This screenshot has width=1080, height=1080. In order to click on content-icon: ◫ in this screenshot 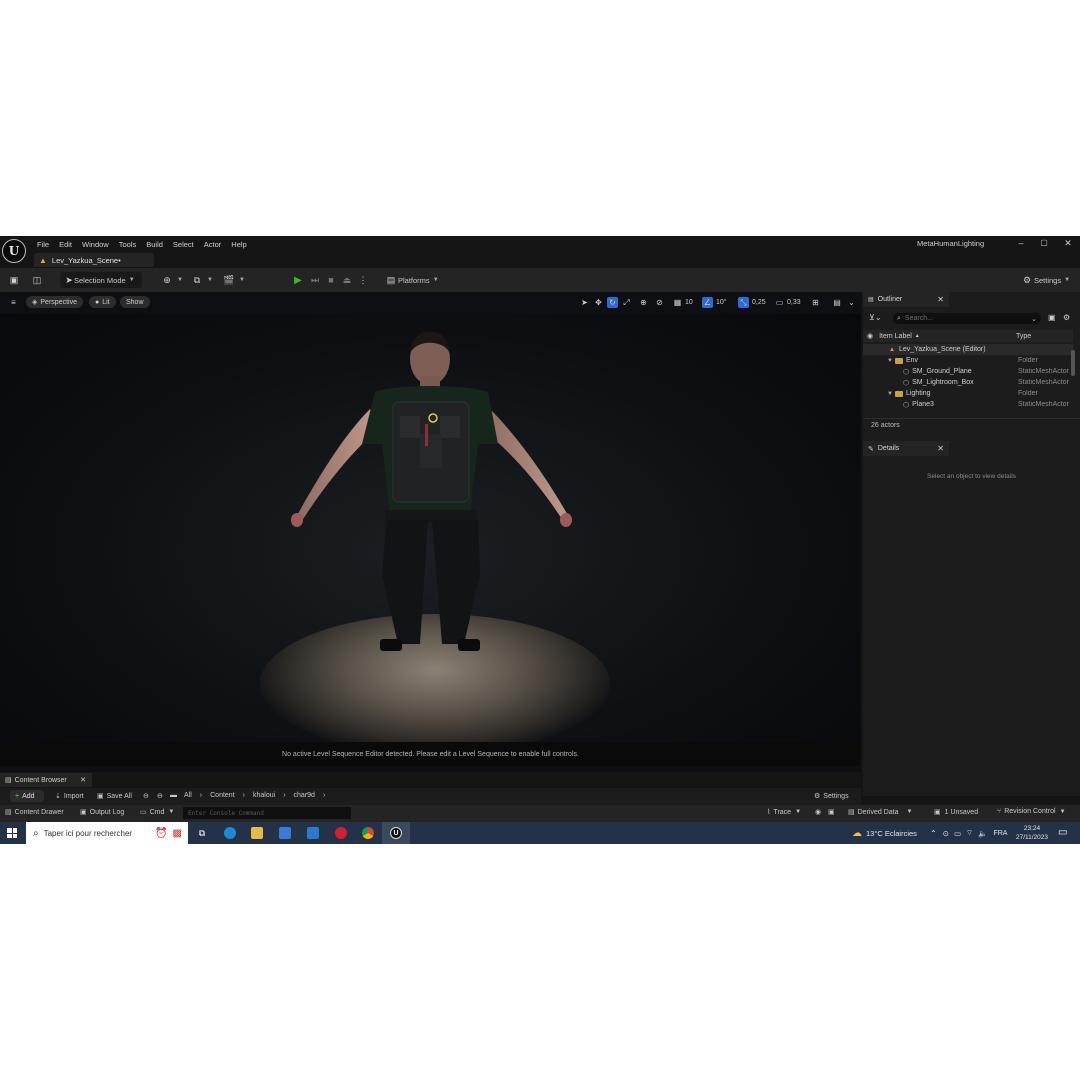, I will do `click(37, 280)`.